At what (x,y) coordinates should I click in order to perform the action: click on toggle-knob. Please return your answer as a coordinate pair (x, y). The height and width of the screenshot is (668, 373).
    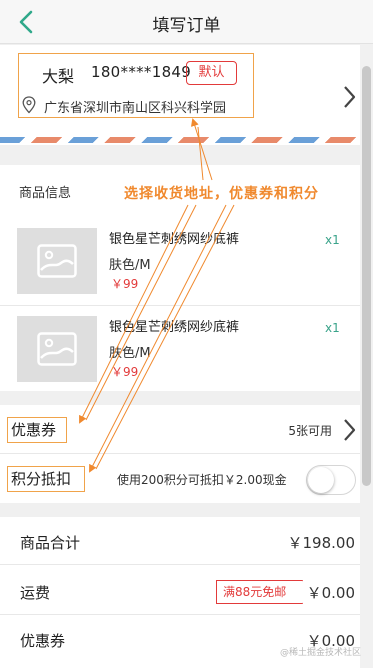
    Looking at the image, I should click on (321, 480).